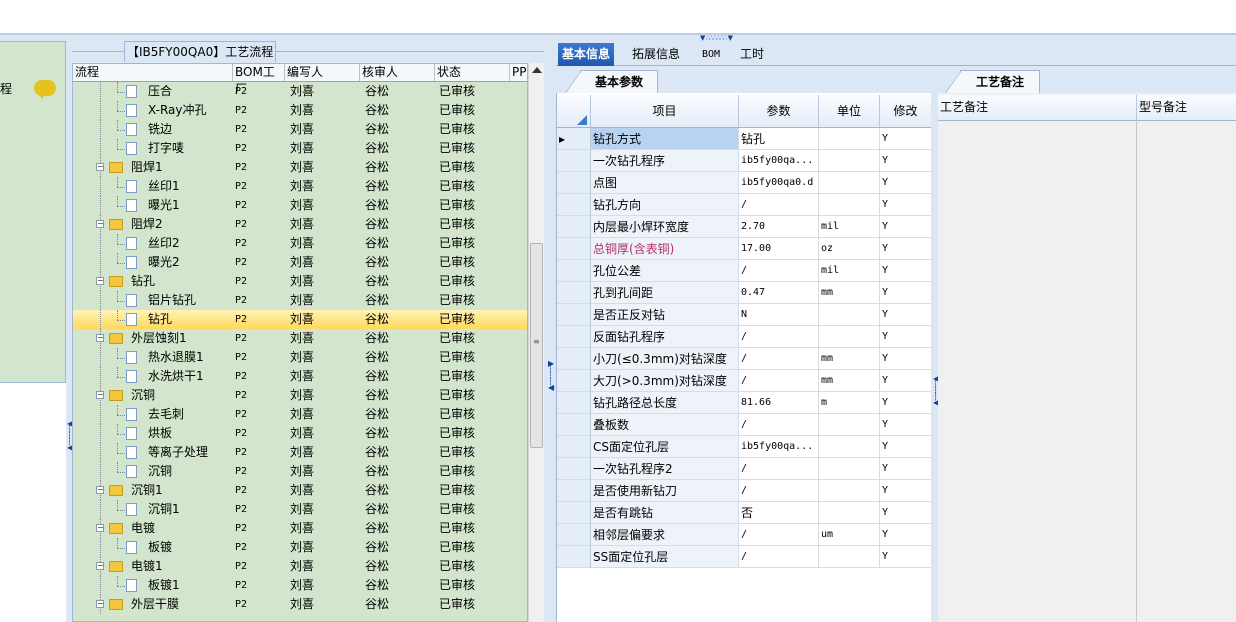  I want to click on tree-row: 丝印1 P2 刘喜 谷松 已审核, so click(300, 186).